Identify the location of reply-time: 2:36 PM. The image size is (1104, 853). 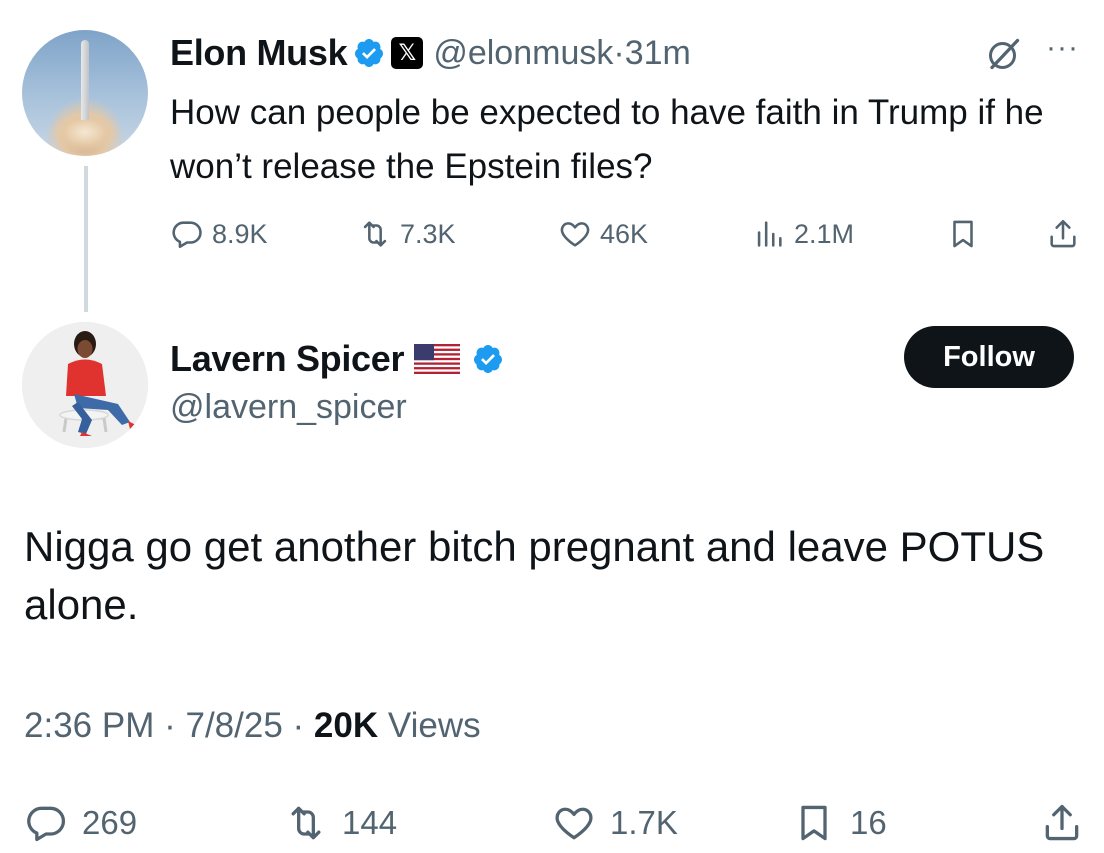
(89, 725).